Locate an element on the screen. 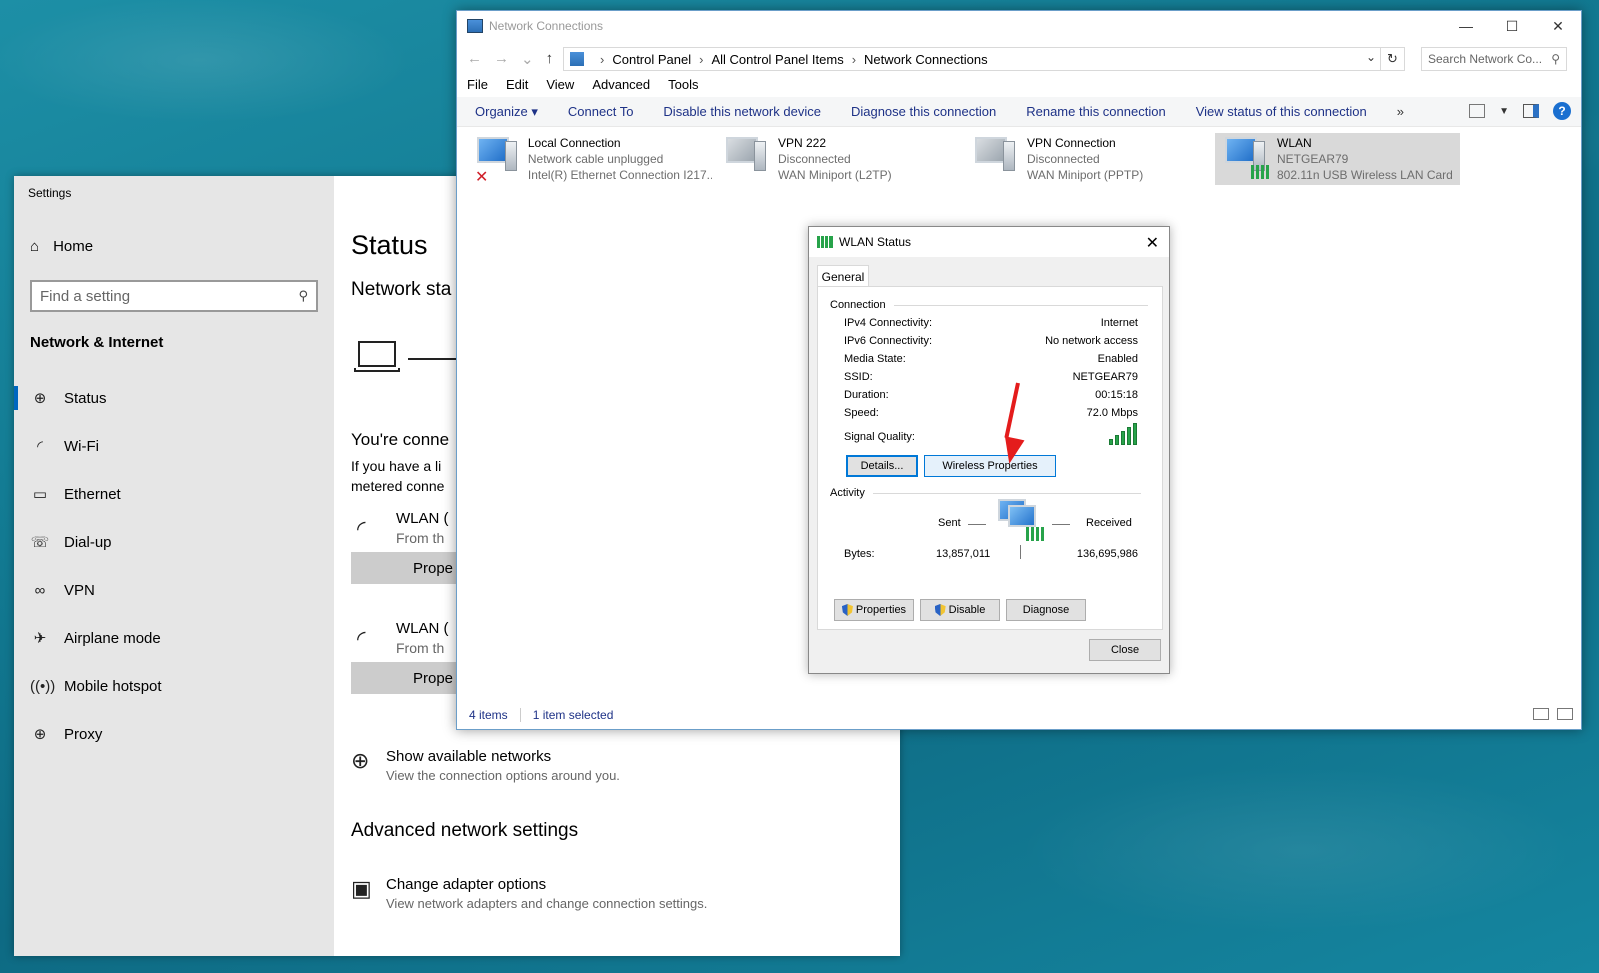 The image size is (1599, 973). rename-button: Rename this connection is located at coordinates (1095, 111).